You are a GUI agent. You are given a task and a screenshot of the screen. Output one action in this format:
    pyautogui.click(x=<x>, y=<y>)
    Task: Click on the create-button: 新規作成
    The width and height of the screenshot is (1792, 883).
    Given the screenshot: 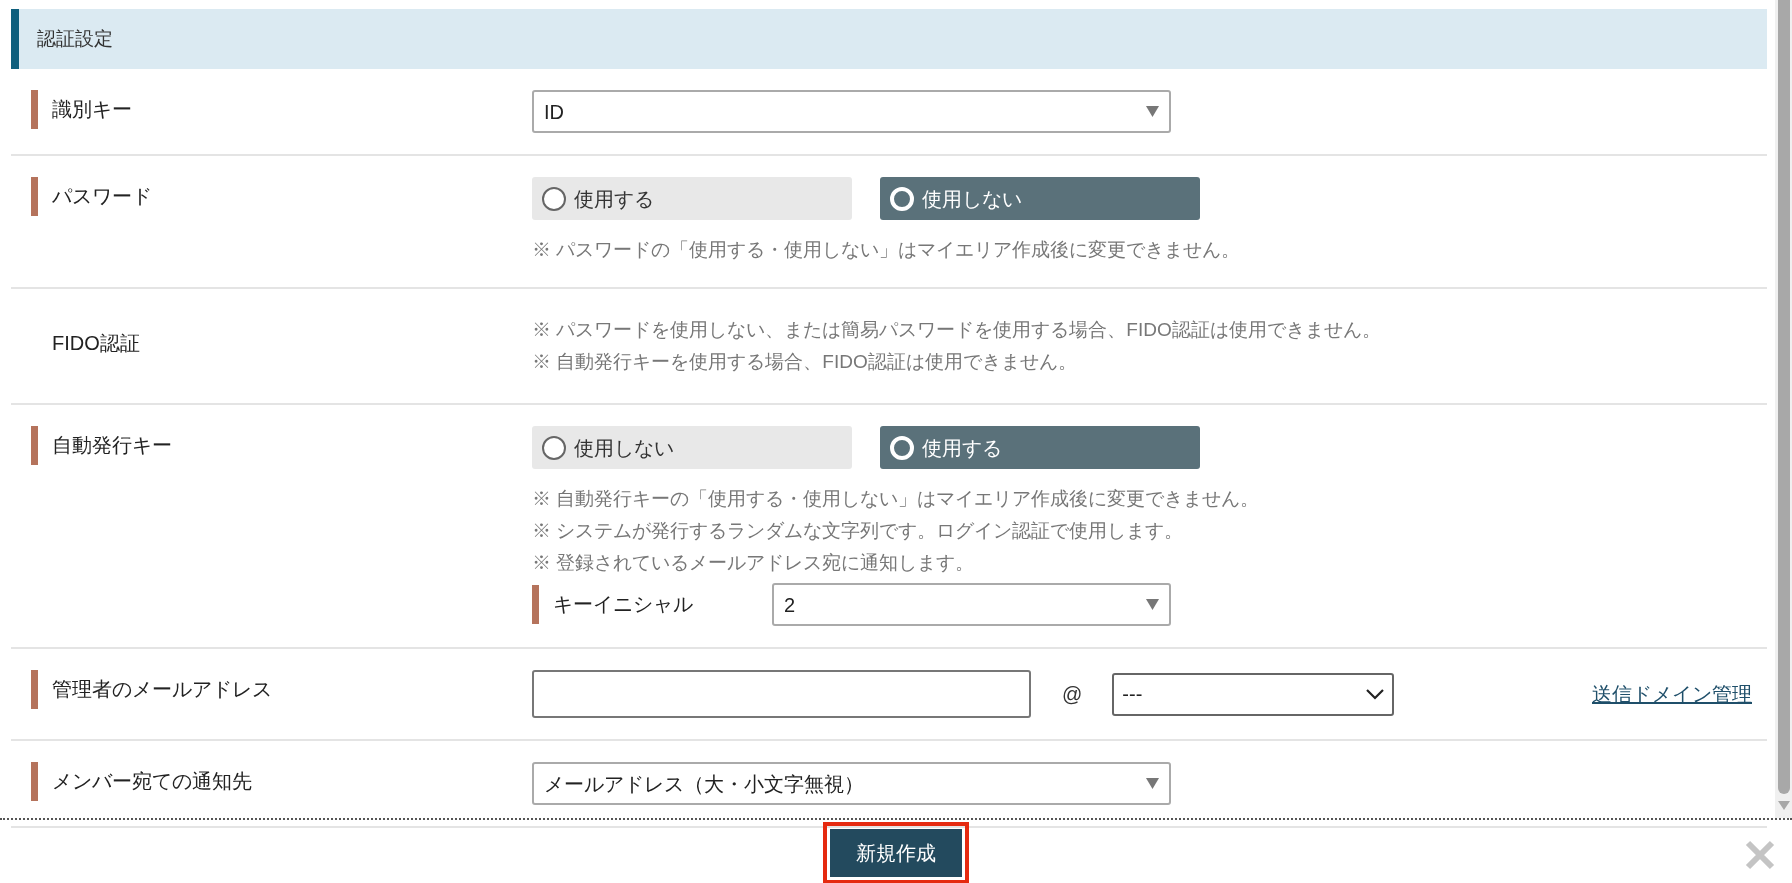 What is the action you would take?
    pyautogui.click(x=896, y=852)
    